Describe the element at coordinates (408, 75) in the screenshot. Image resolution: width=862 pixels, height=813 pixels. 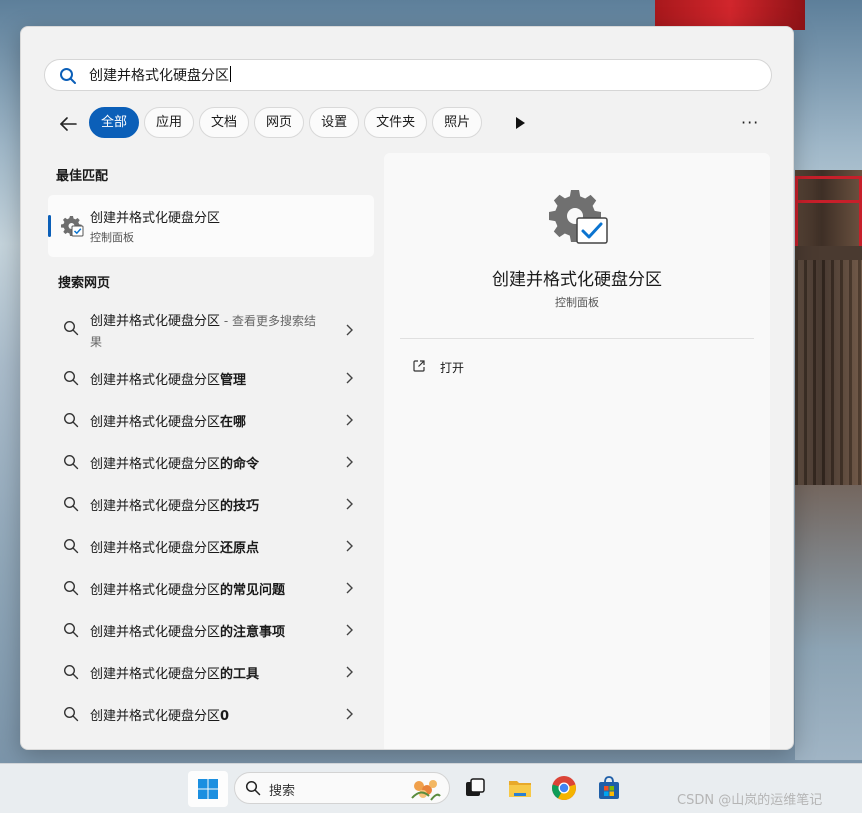
I see `search-input: 创建并格式化硬盘分区` at that location.